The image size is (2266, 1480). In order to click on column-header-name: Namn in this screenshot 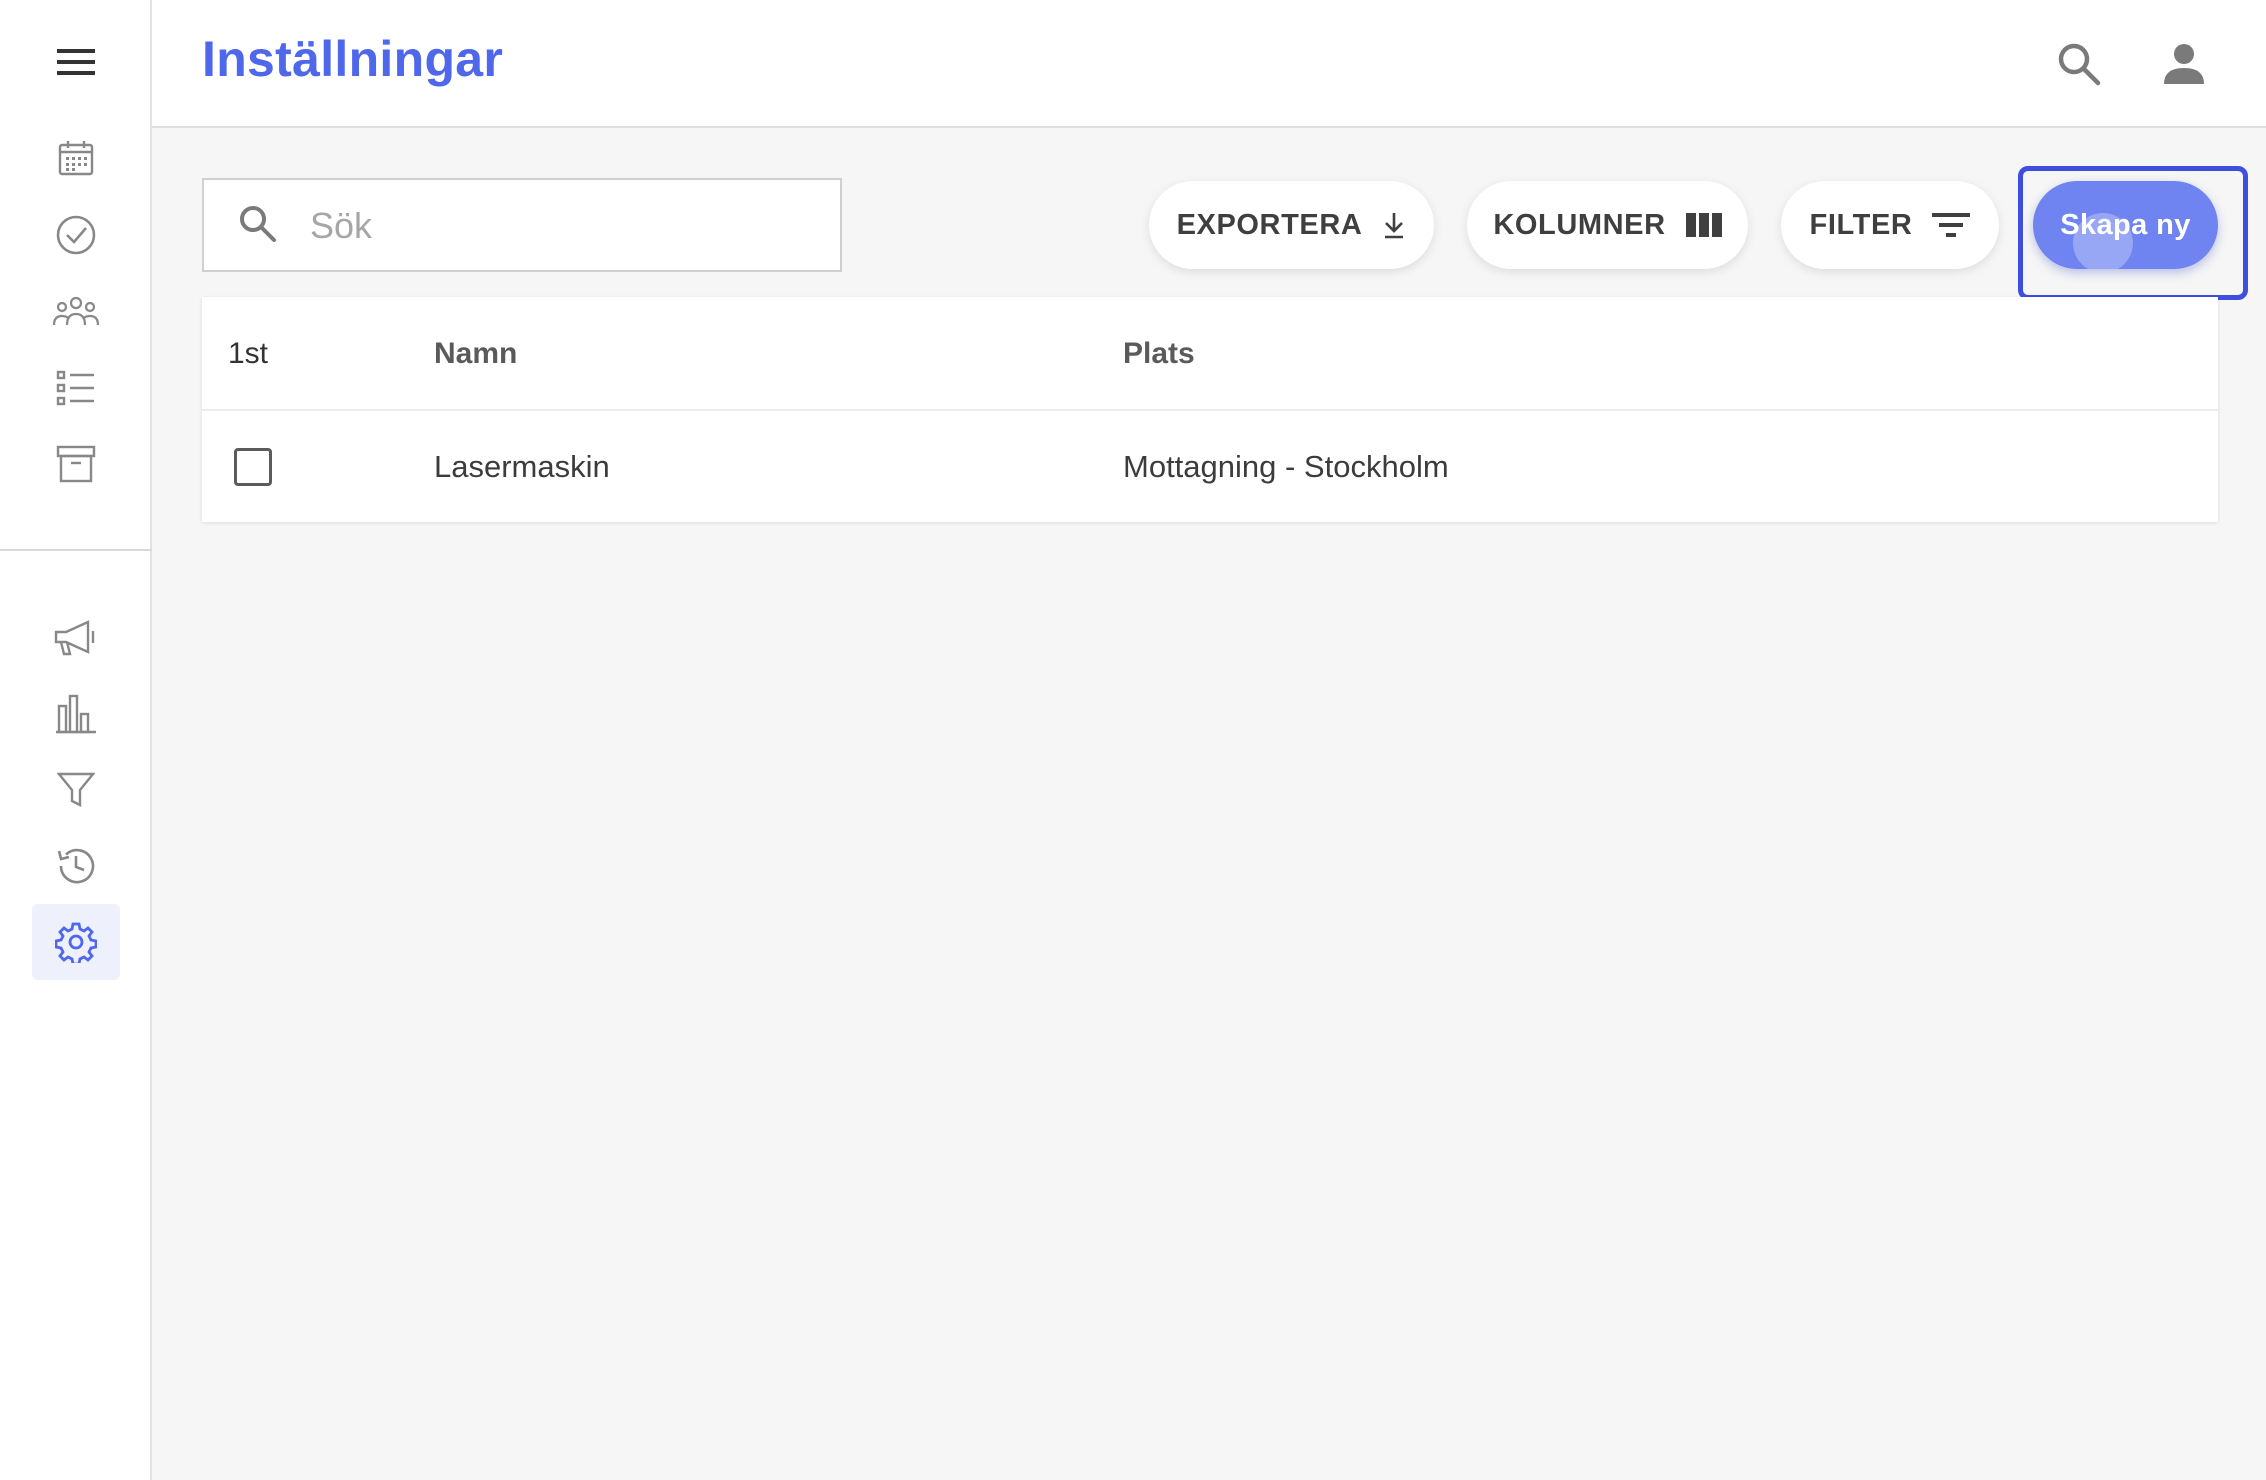, I will do `click(475, 354)`.